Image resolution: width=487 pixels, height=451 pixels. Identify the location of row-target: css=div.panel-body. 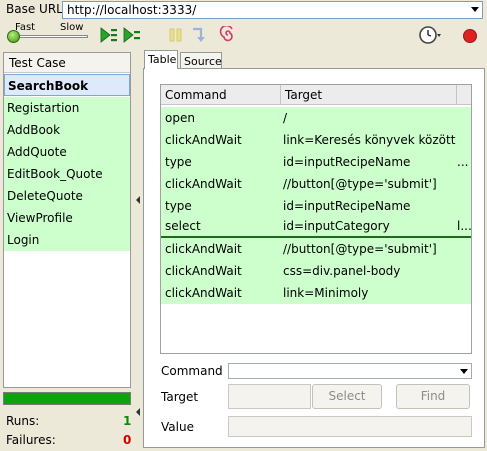
(342, 271).